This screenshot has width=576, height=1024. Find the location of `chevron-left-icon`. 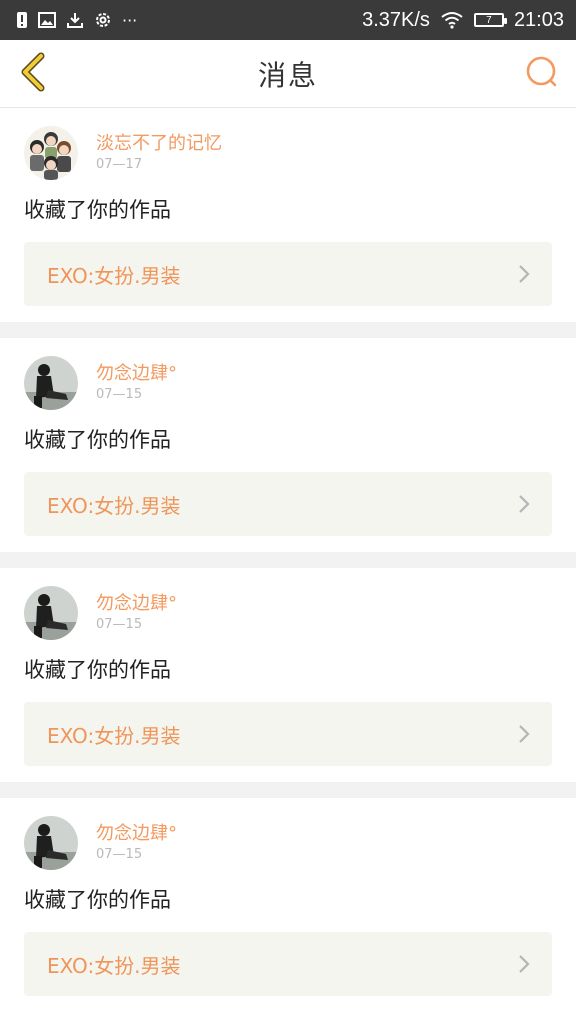

chevron-left-icon is located at coordinates (34, 74).